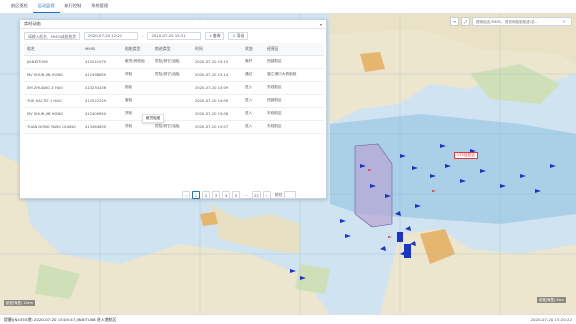 This screenshot has width=576, height=324. What do you see at coordinates (46, 7) in the screenshot?
I see `tab-monitor: 运动监视` at bounding box center [46, 7].